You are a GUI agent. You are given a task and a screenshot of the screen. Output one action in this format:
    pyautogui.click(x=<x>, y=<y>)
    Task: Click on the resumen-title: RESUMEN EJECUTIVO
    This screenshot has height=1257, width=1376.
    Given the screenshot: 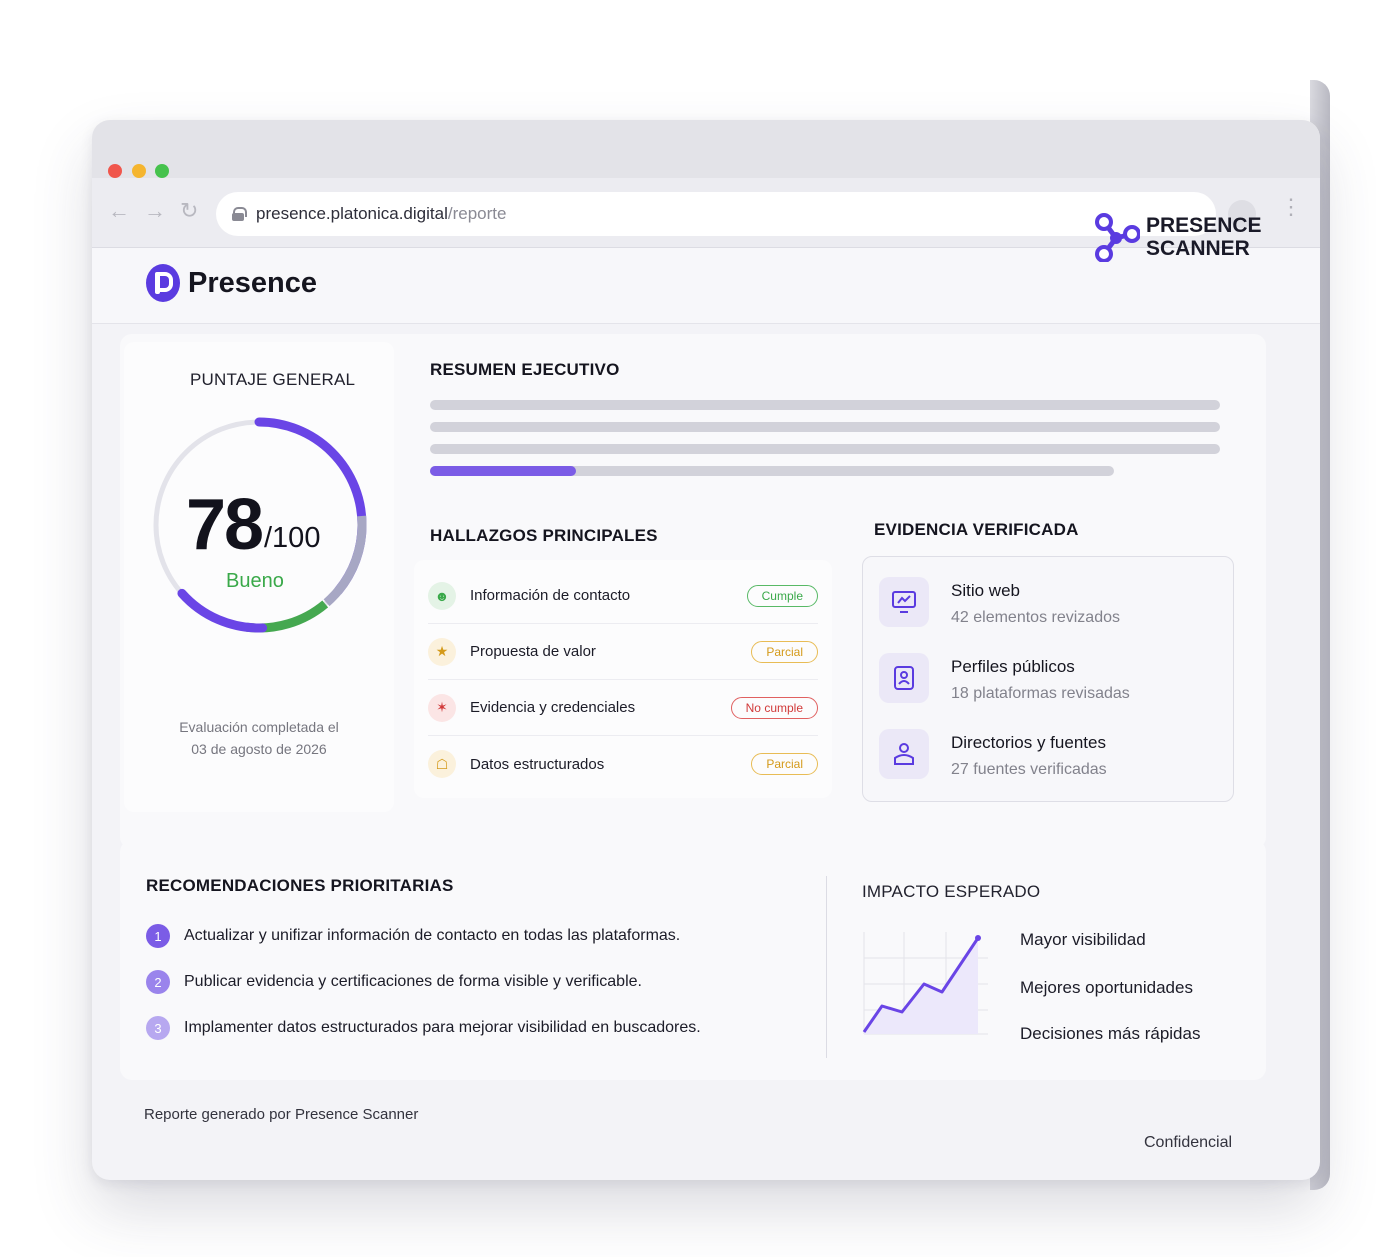 What is the action you would take?
    pyautogui.click(x=525, y=369)
    